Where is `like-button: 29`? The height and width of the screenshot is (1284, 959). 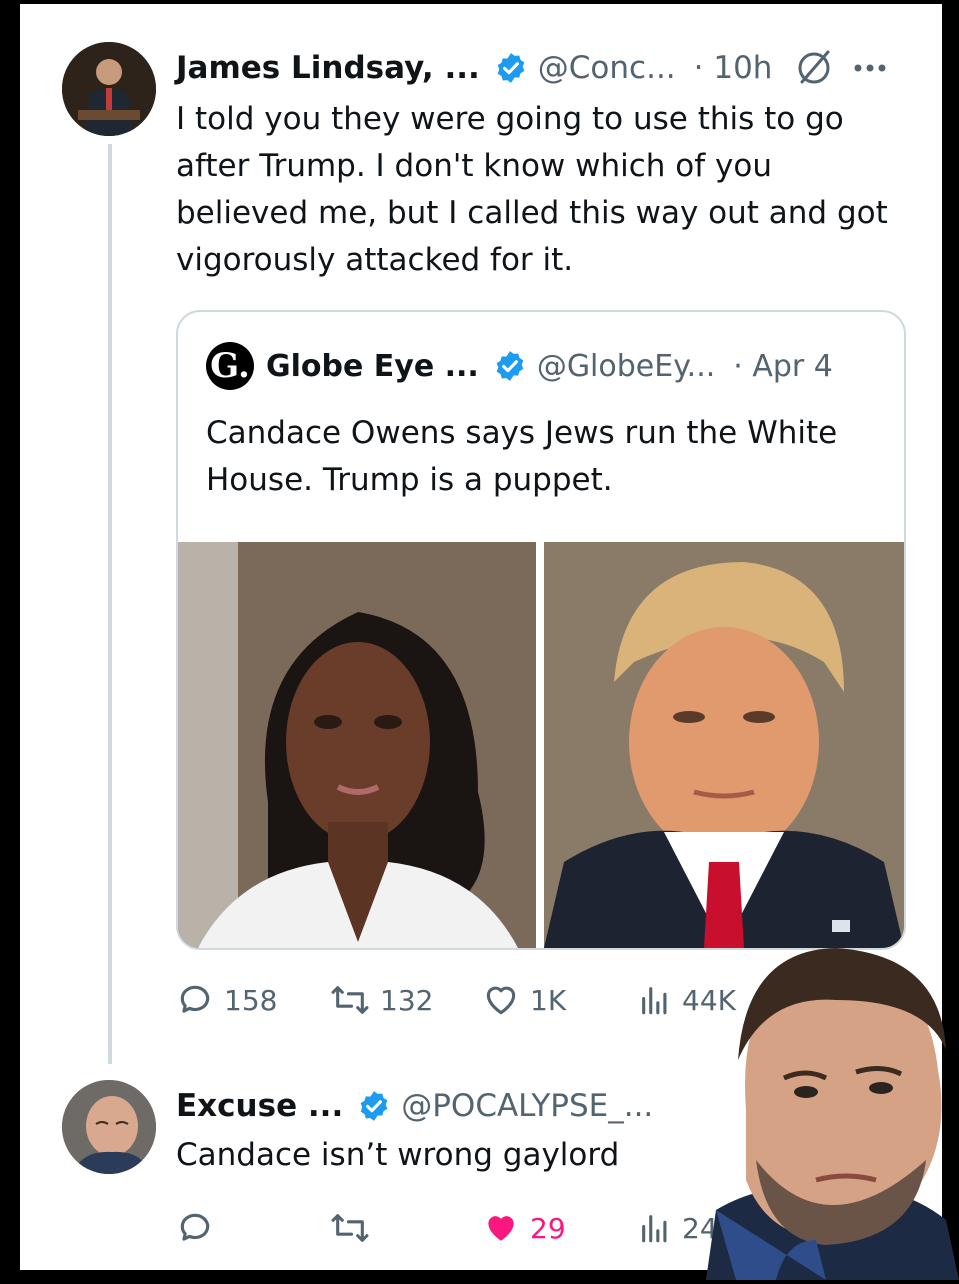
like-button: 29 is located at coordinates (524, 1228).